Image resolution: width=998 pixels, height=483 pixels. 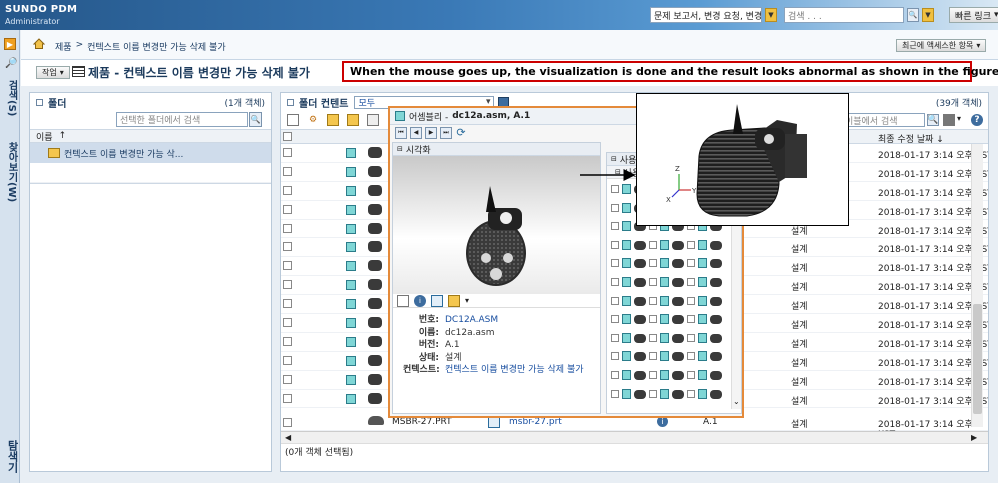 I want to click on search-icon: 🔎, so click(x=11, y=63).